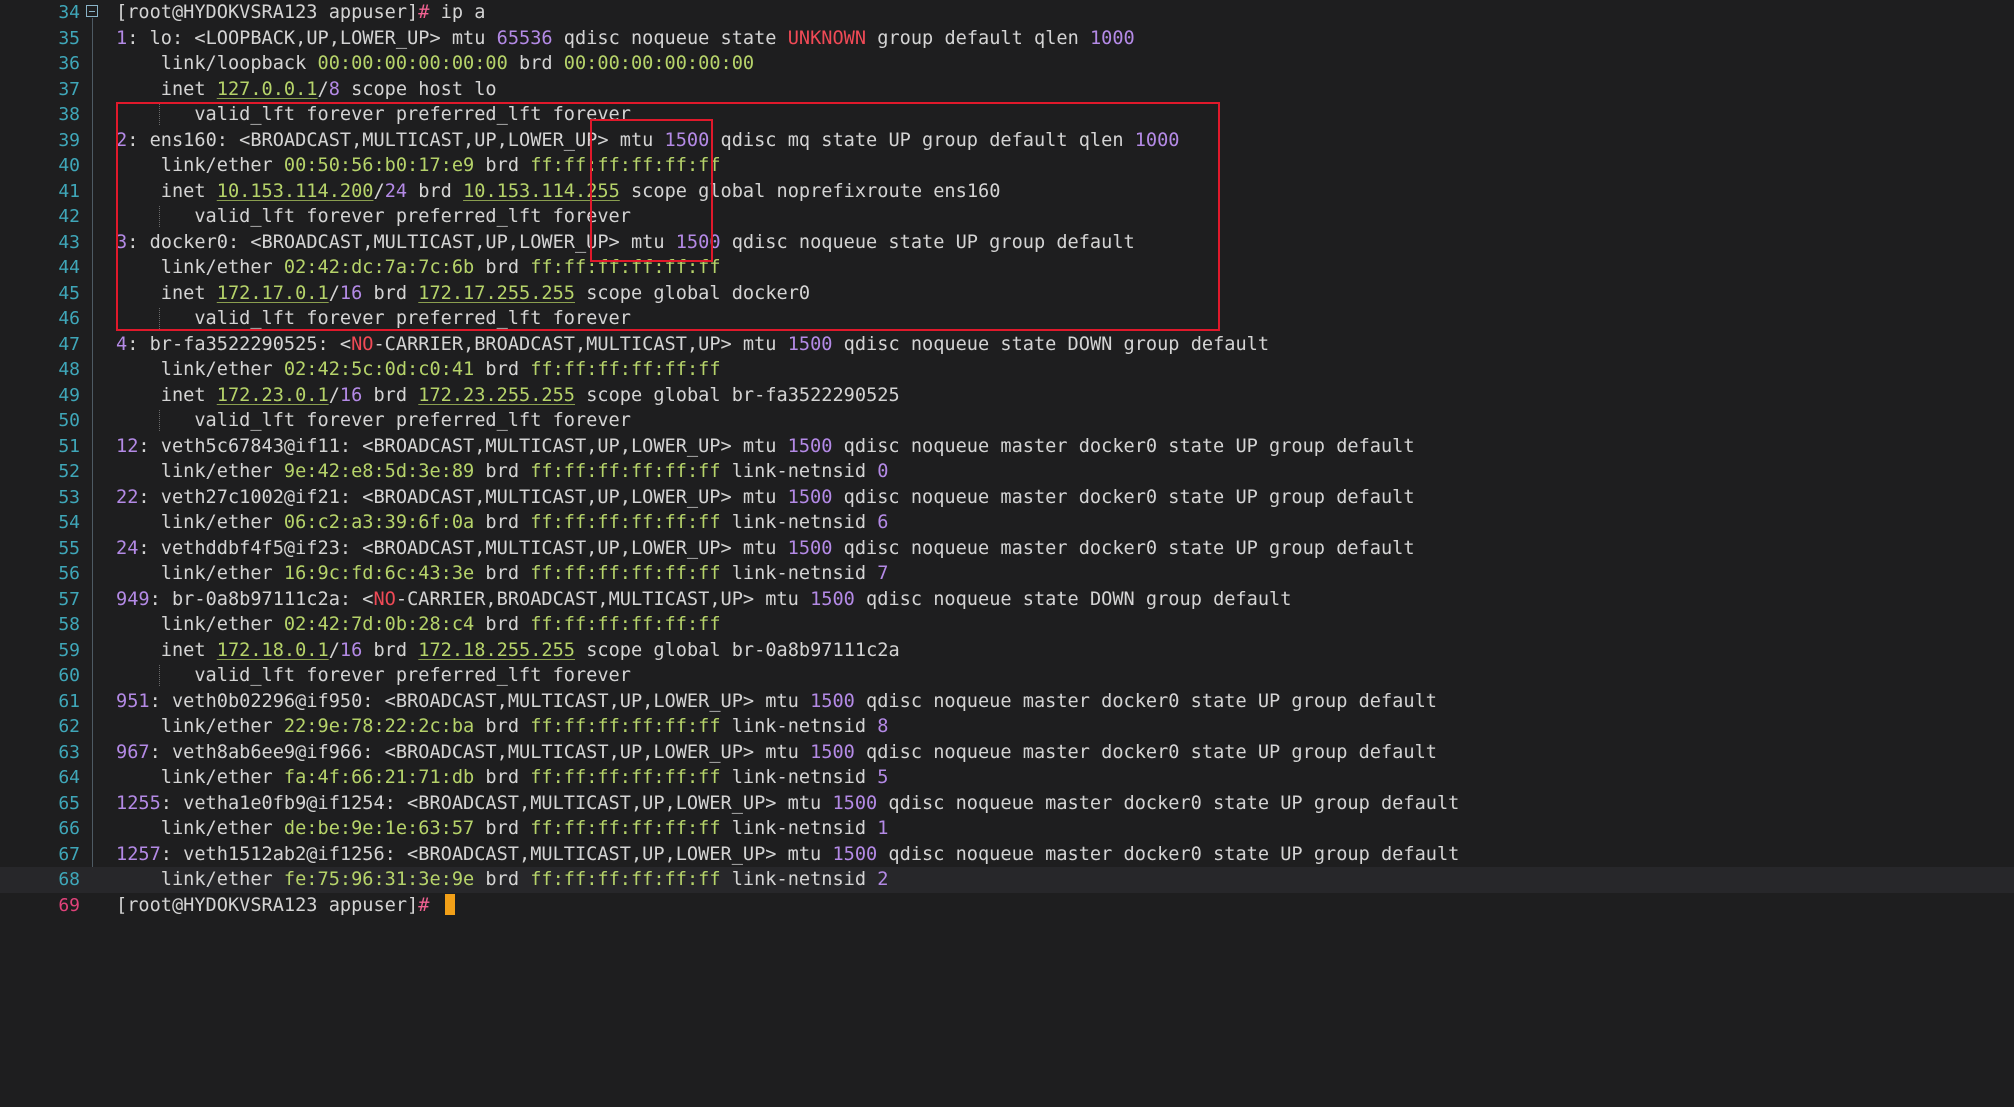 The image size is (2014, 1107). Describe the element at coordinates (497, 395) in the screenshot. I see `token-ip: 172.23.255.255` at that location.